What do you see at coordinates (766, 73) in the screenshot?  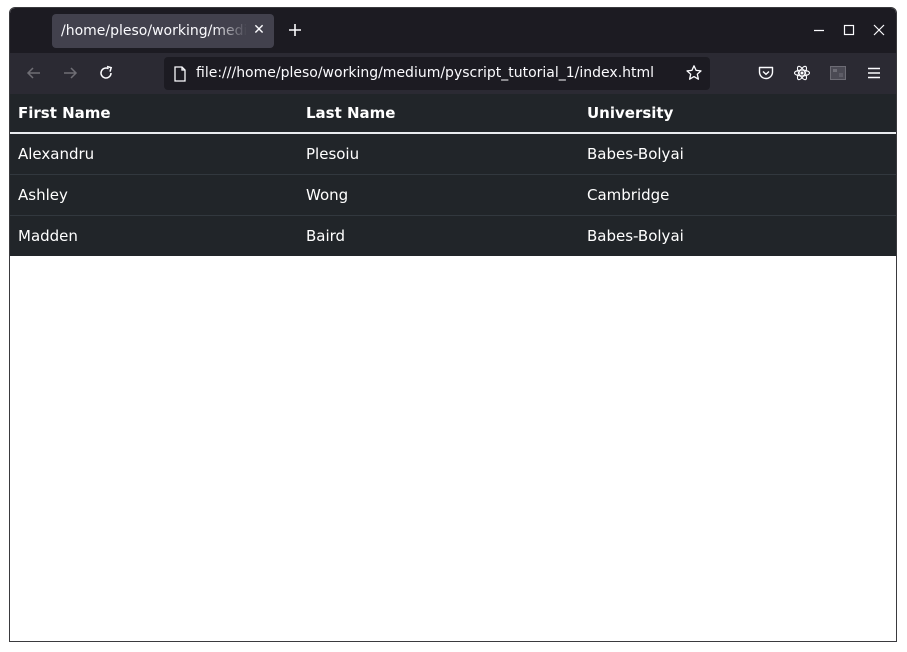 I see `pocket-icon` at bounding box center [766, 73].